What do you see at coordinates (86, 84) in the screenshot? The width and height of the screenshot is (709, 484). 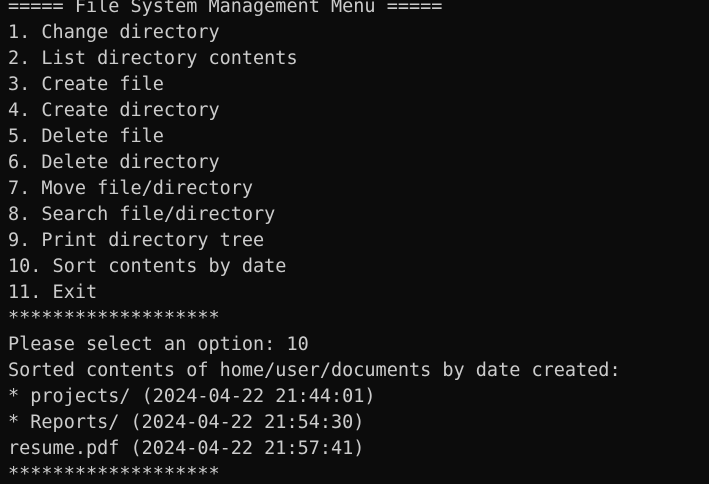 I see `menu-option-create-file: 3. Create file` at bounding box center [86, 84].